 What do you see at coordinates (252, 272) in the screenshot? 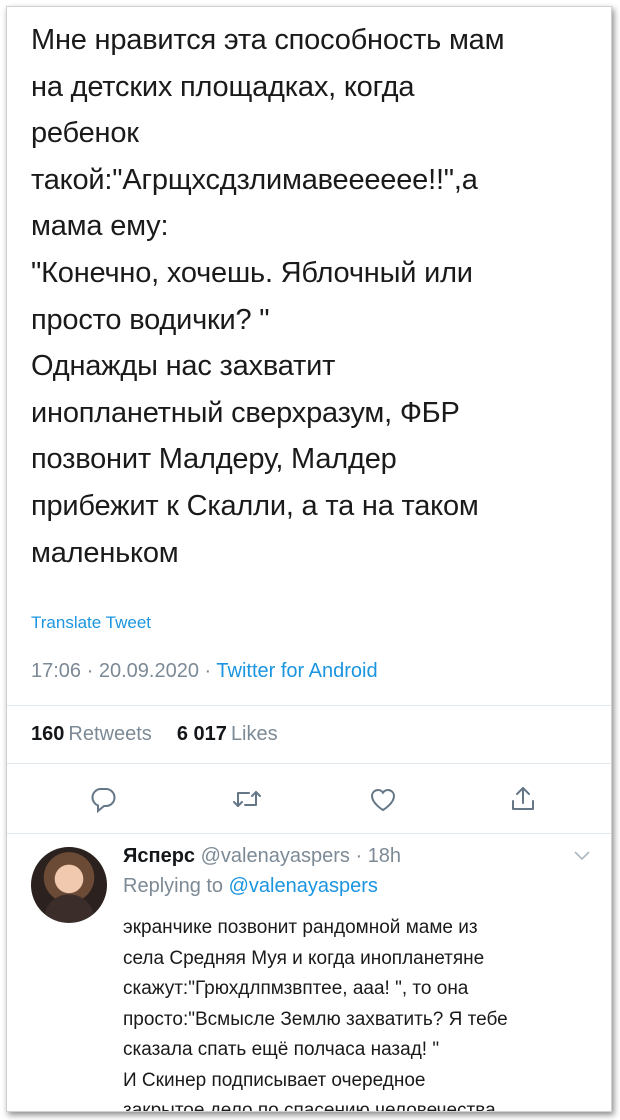
I see `tweet-line: "Конечно, хочешь. Яблочный или` at bounding box center [252, 272].